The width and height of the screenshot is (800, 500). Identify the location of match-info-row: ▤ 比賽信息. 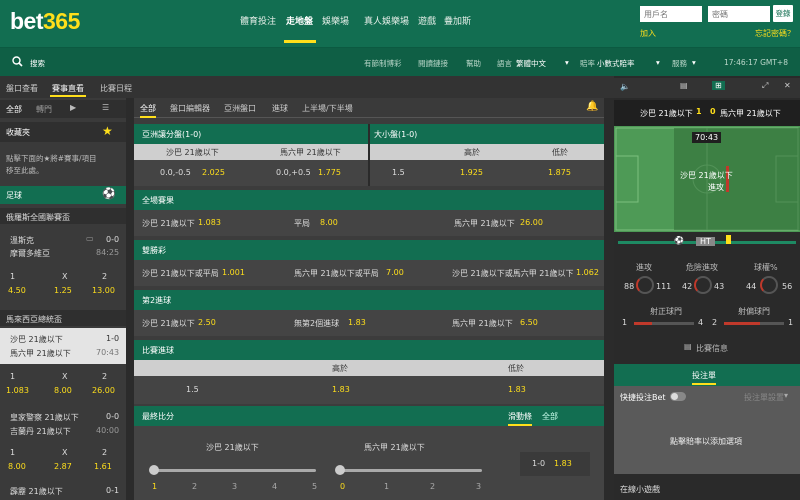
(707, 349).